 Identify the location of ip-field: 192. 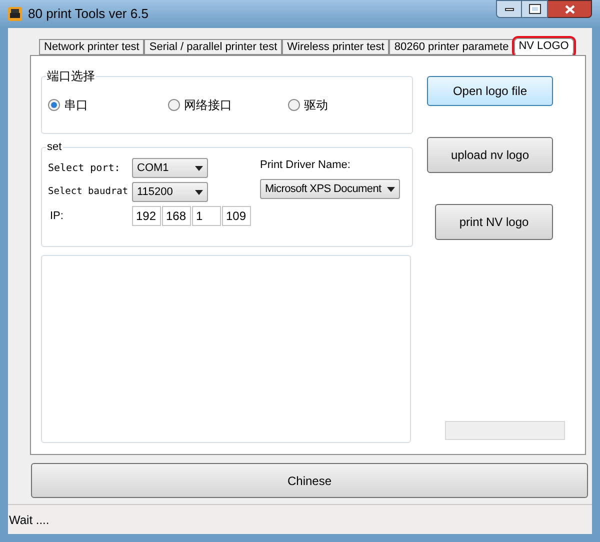
(146, 216).